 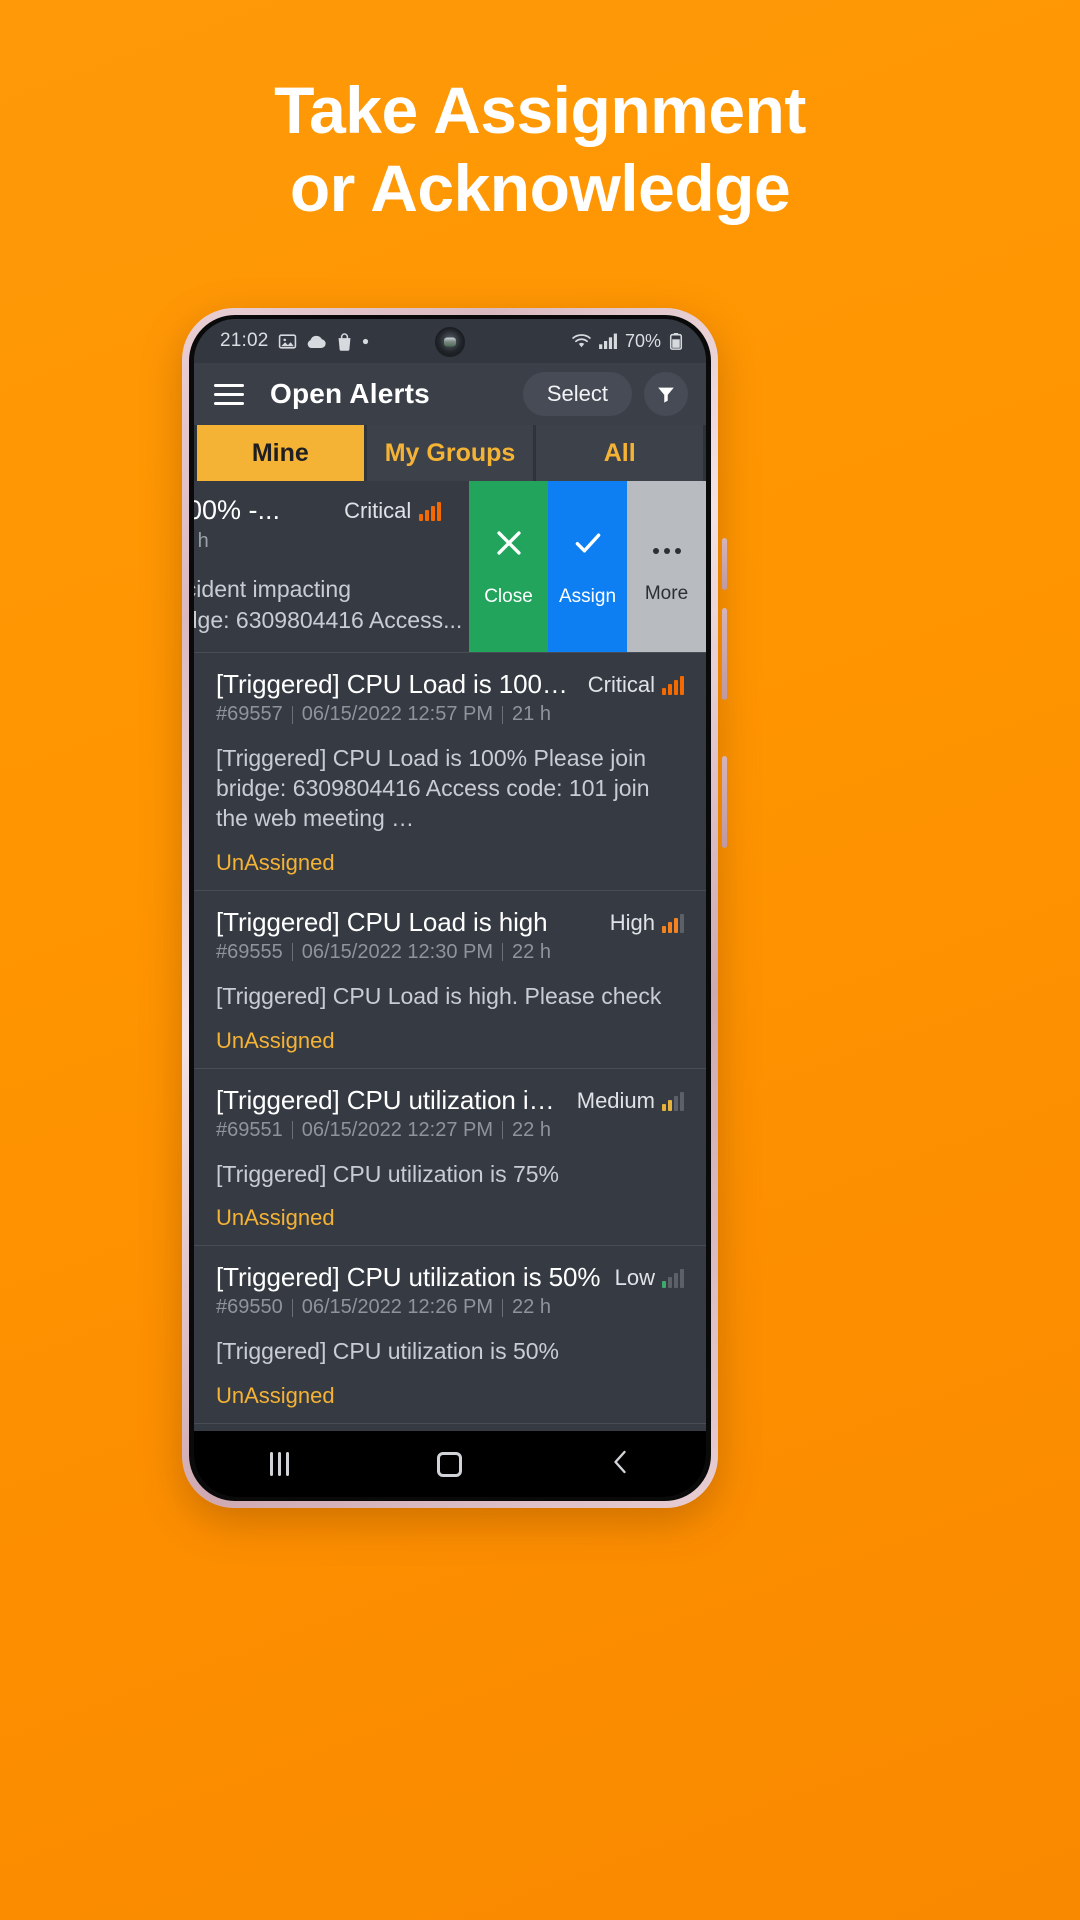 What do you see at coordinates (344, 341) in the screenshot?
I see `shopping-bag-icon` at bounding box center [344, 341].